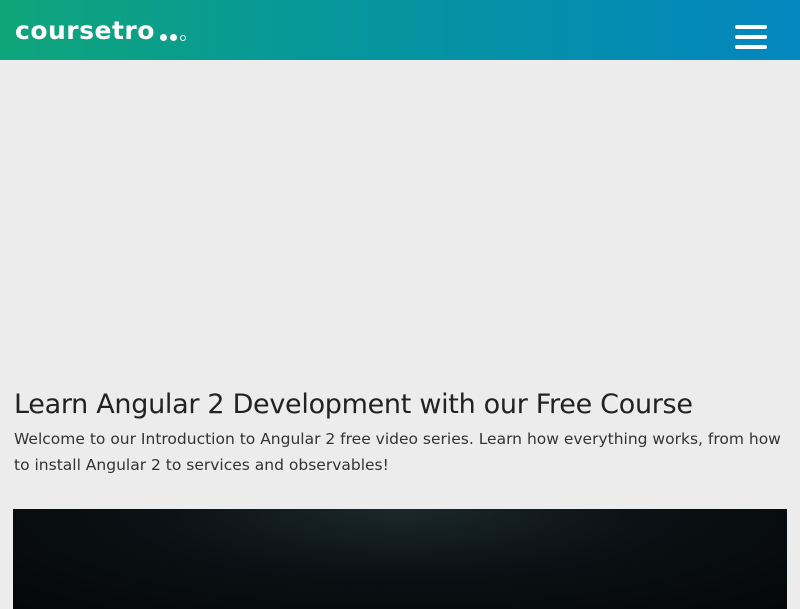 This screenshot has height=609, width=800. I want to click on logo-hollow-dot, so click(182, 38).